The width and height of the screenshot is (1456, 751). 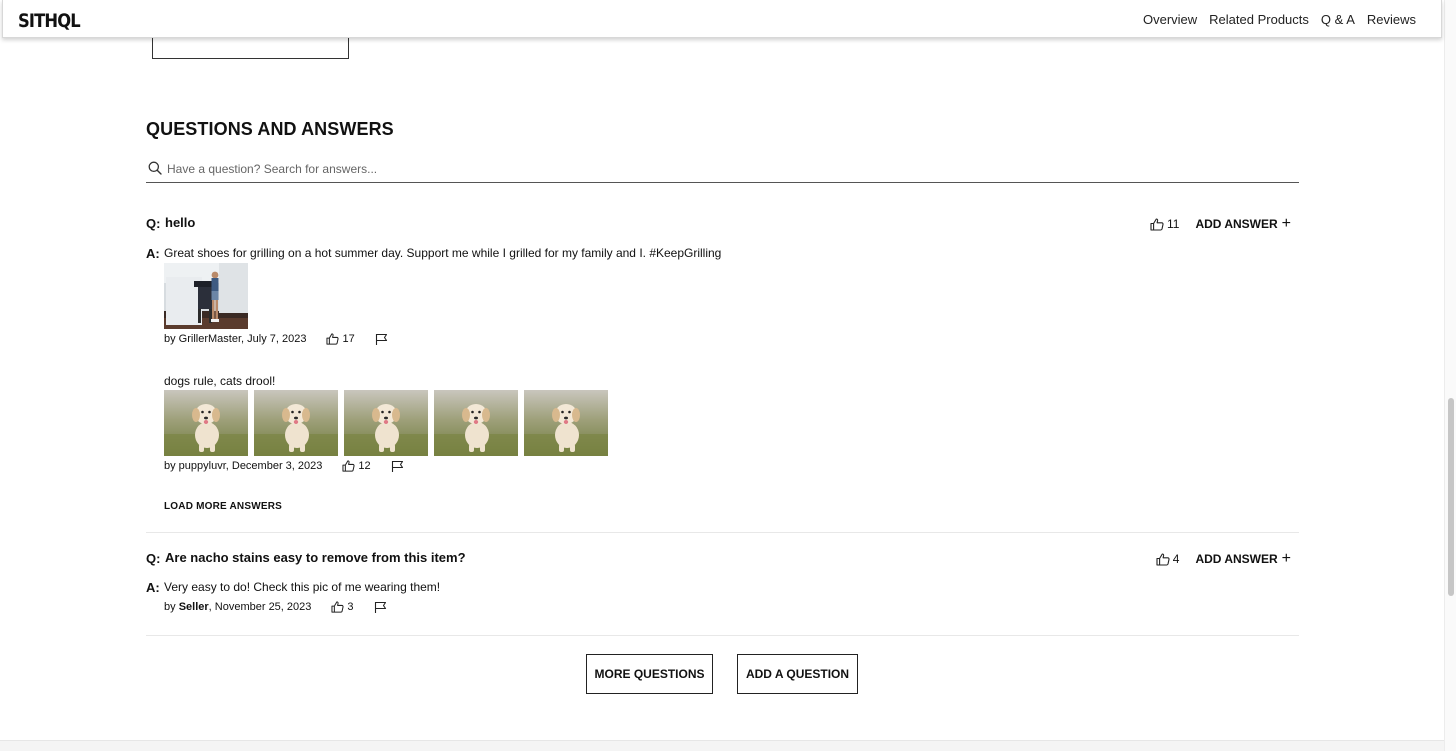 I want to click on question-helpful-count: 11, so click(x=1173, y=224).